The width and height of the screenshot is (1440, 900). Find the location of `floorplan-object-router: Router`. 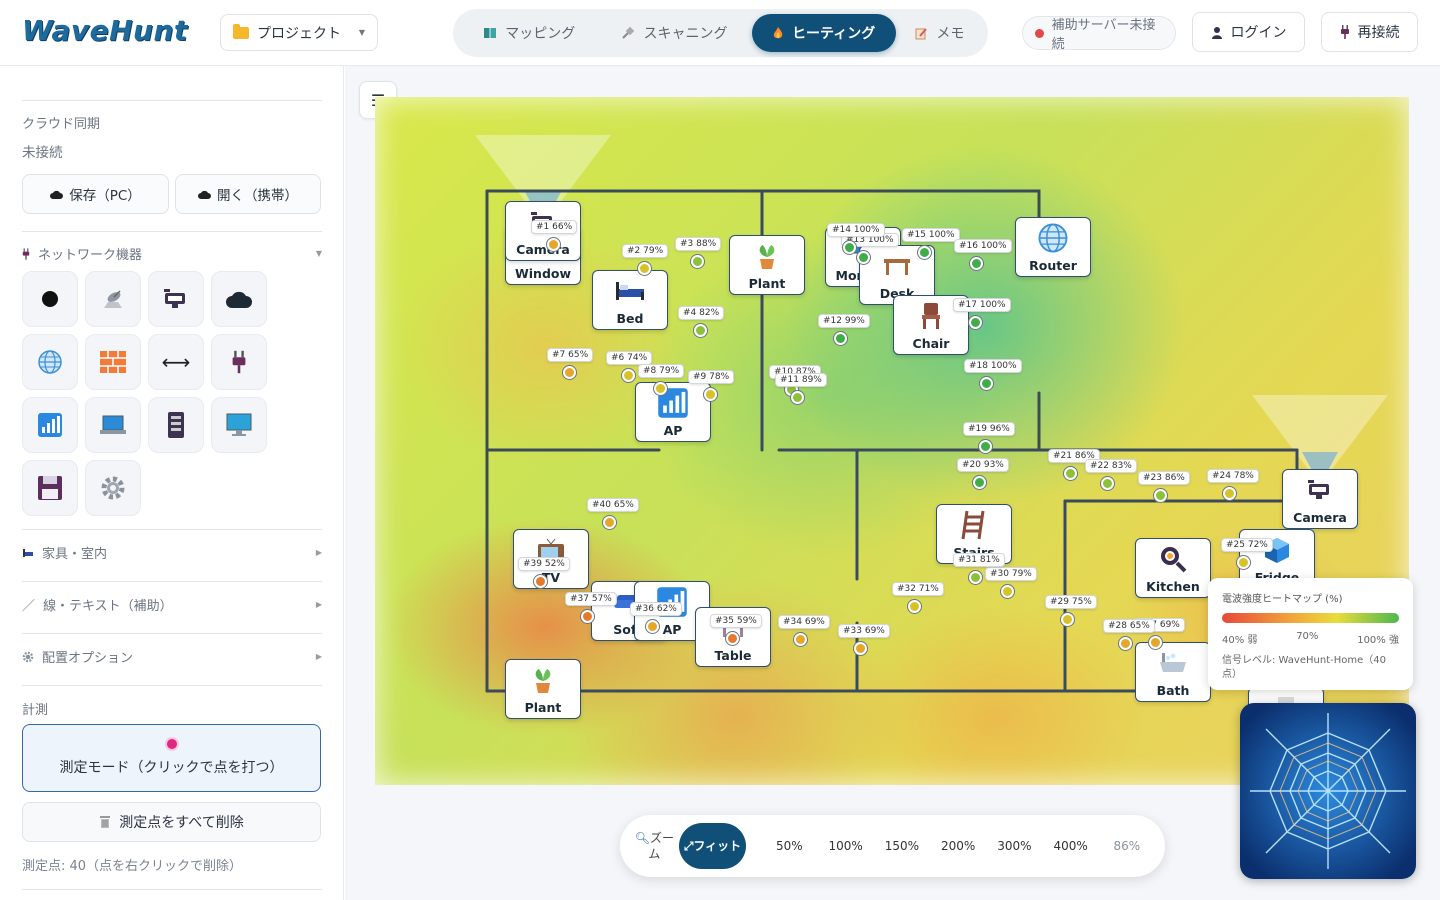

floorplan-object-router: Router is located at coordinates (1053, 247).